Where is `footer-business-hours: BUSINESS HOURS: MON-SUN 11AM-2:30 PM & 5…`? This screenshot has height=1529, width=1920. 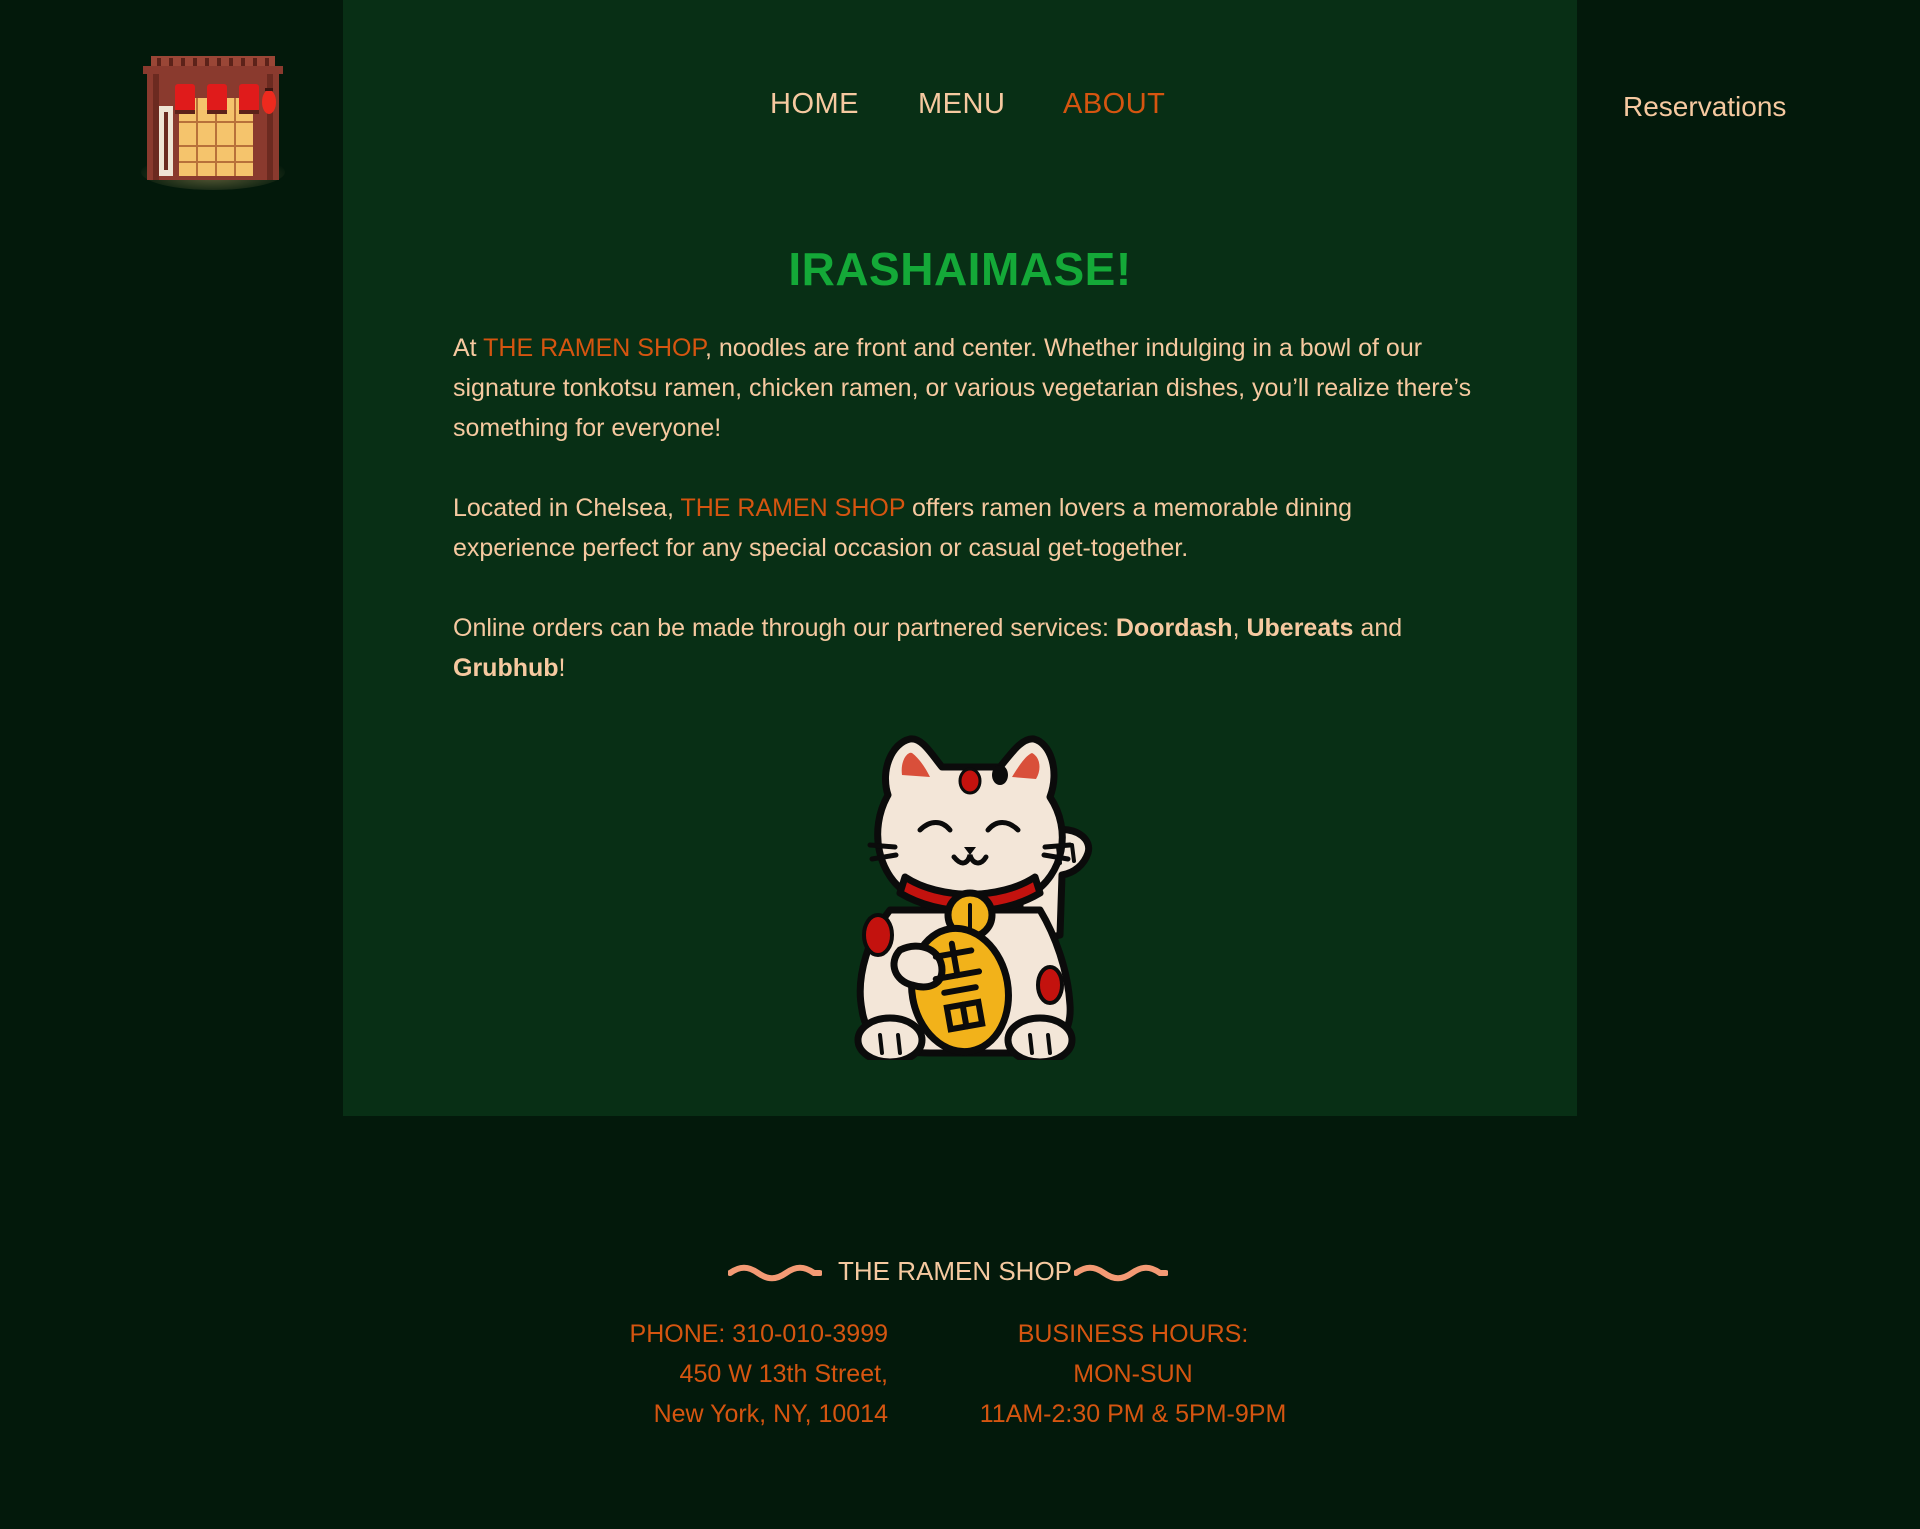
footer-business-hours: BUSINESS HOURS: MON-SUN 11AM-2:30 PM & 5… is located at coordinates (1133, 1374).